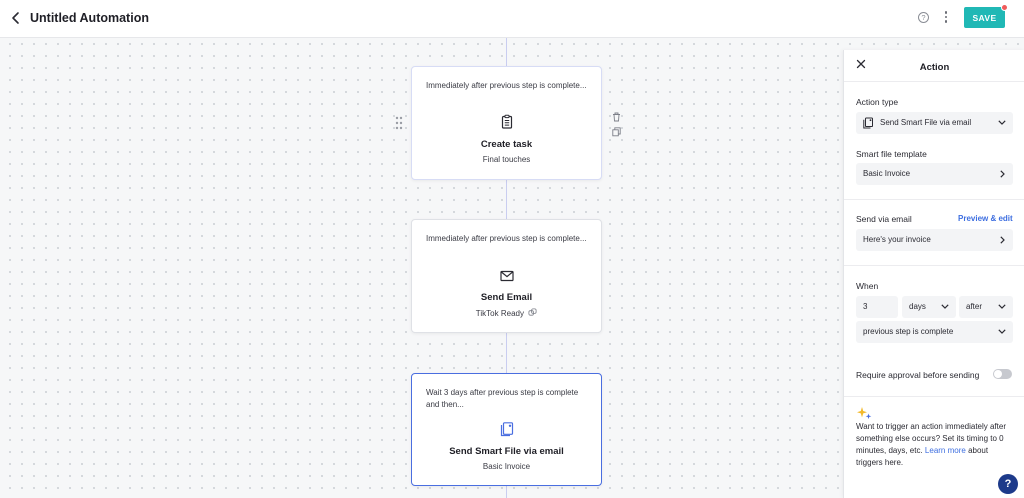 This screenshot has height=498, width=1024. Describe the element at coordinates (506, 466) in the screenshot. I see `step-subtitle: Basic Invoice` at that location.